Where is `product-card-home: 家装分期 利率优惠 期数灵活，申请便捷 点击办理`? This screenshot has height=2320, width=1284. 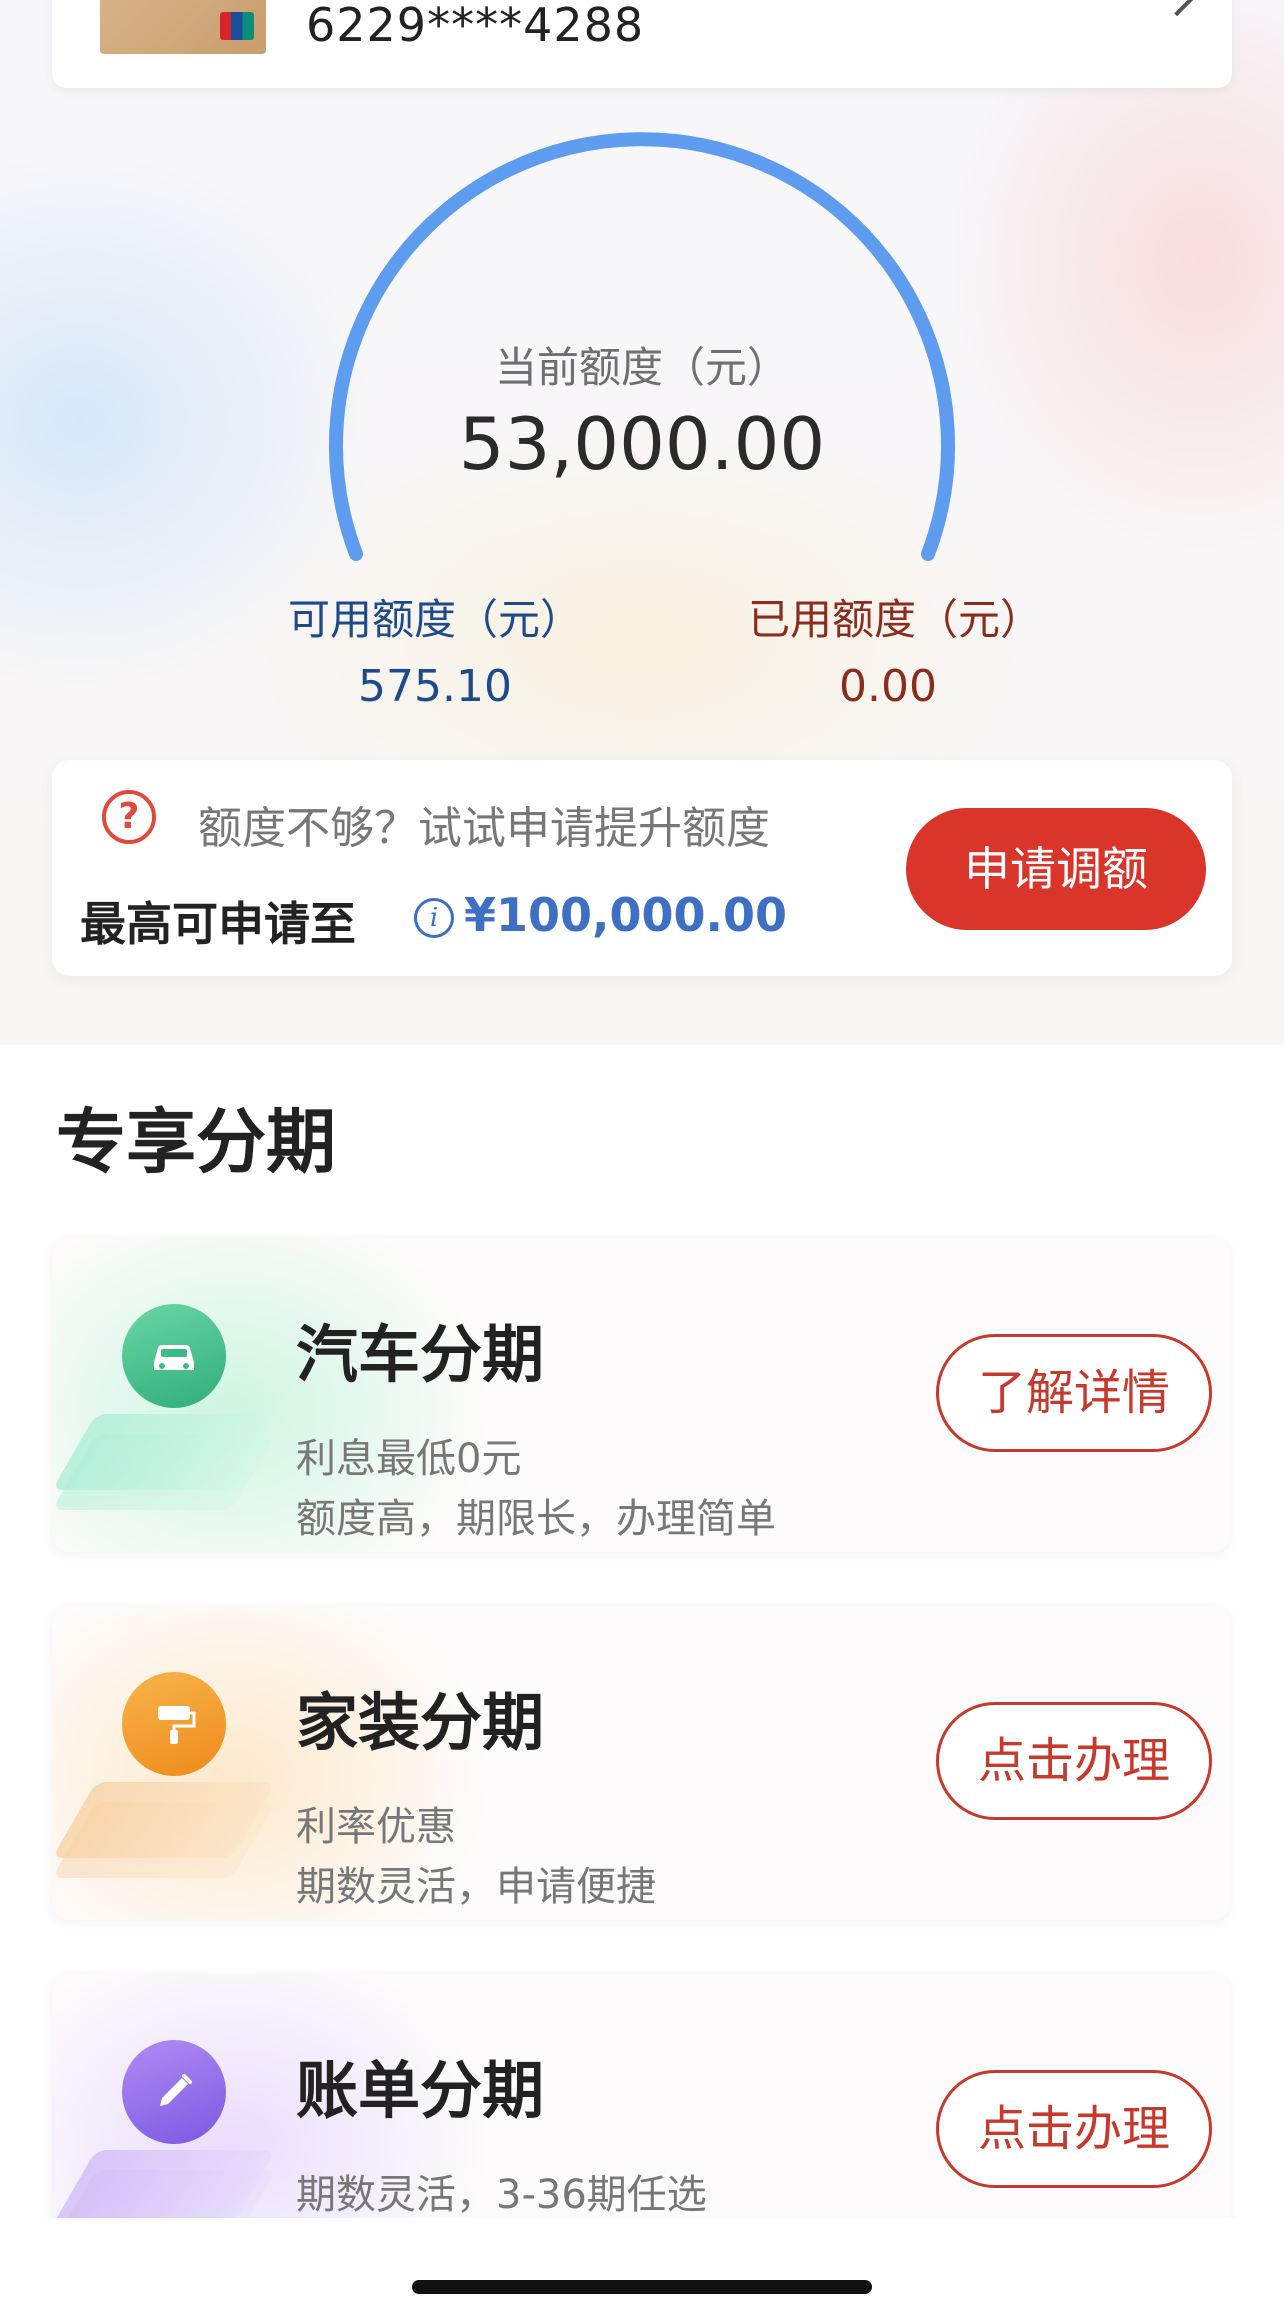 product-card-home: 家装分期 利率优惠 期数灵活，申请便捷 点击办理 is located at coordinates (641, 1763).